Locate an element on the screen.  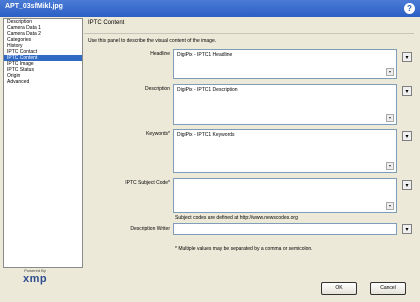
headline-field: DigiPix - IPTC1 Headline ▾ is located at coordinates (285, 64).